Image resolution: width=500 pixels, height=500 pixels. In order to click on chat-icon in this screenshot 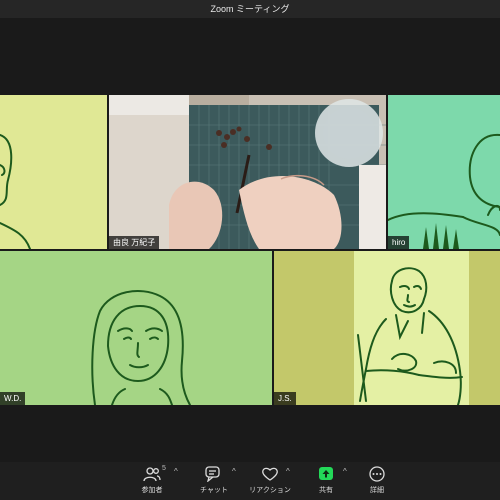, I will do `click(212, 474)`.